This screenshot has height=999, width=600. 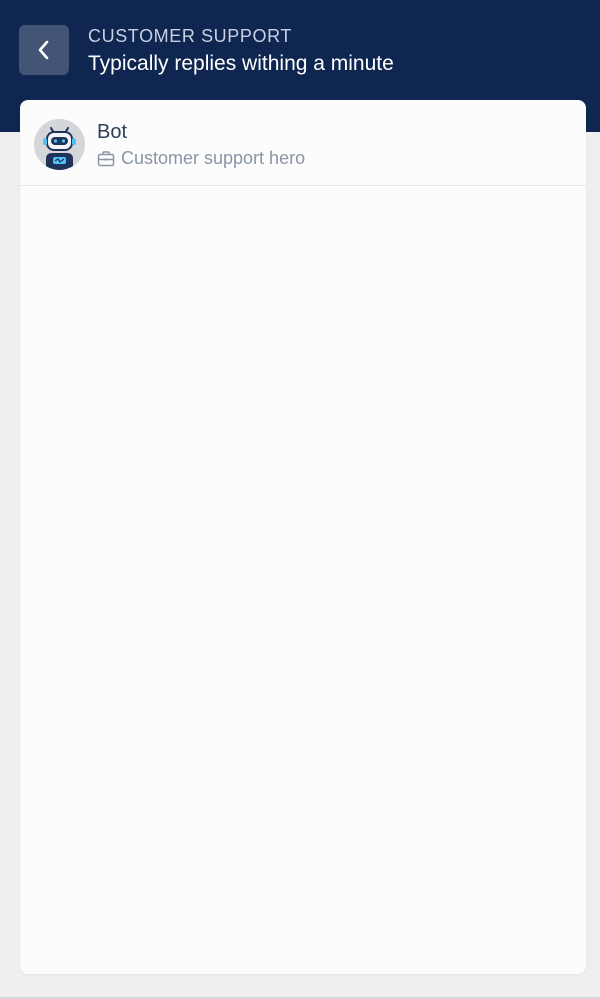 I want to click on header-title: Typically replies withing a minute, so click(x=241, y=63).